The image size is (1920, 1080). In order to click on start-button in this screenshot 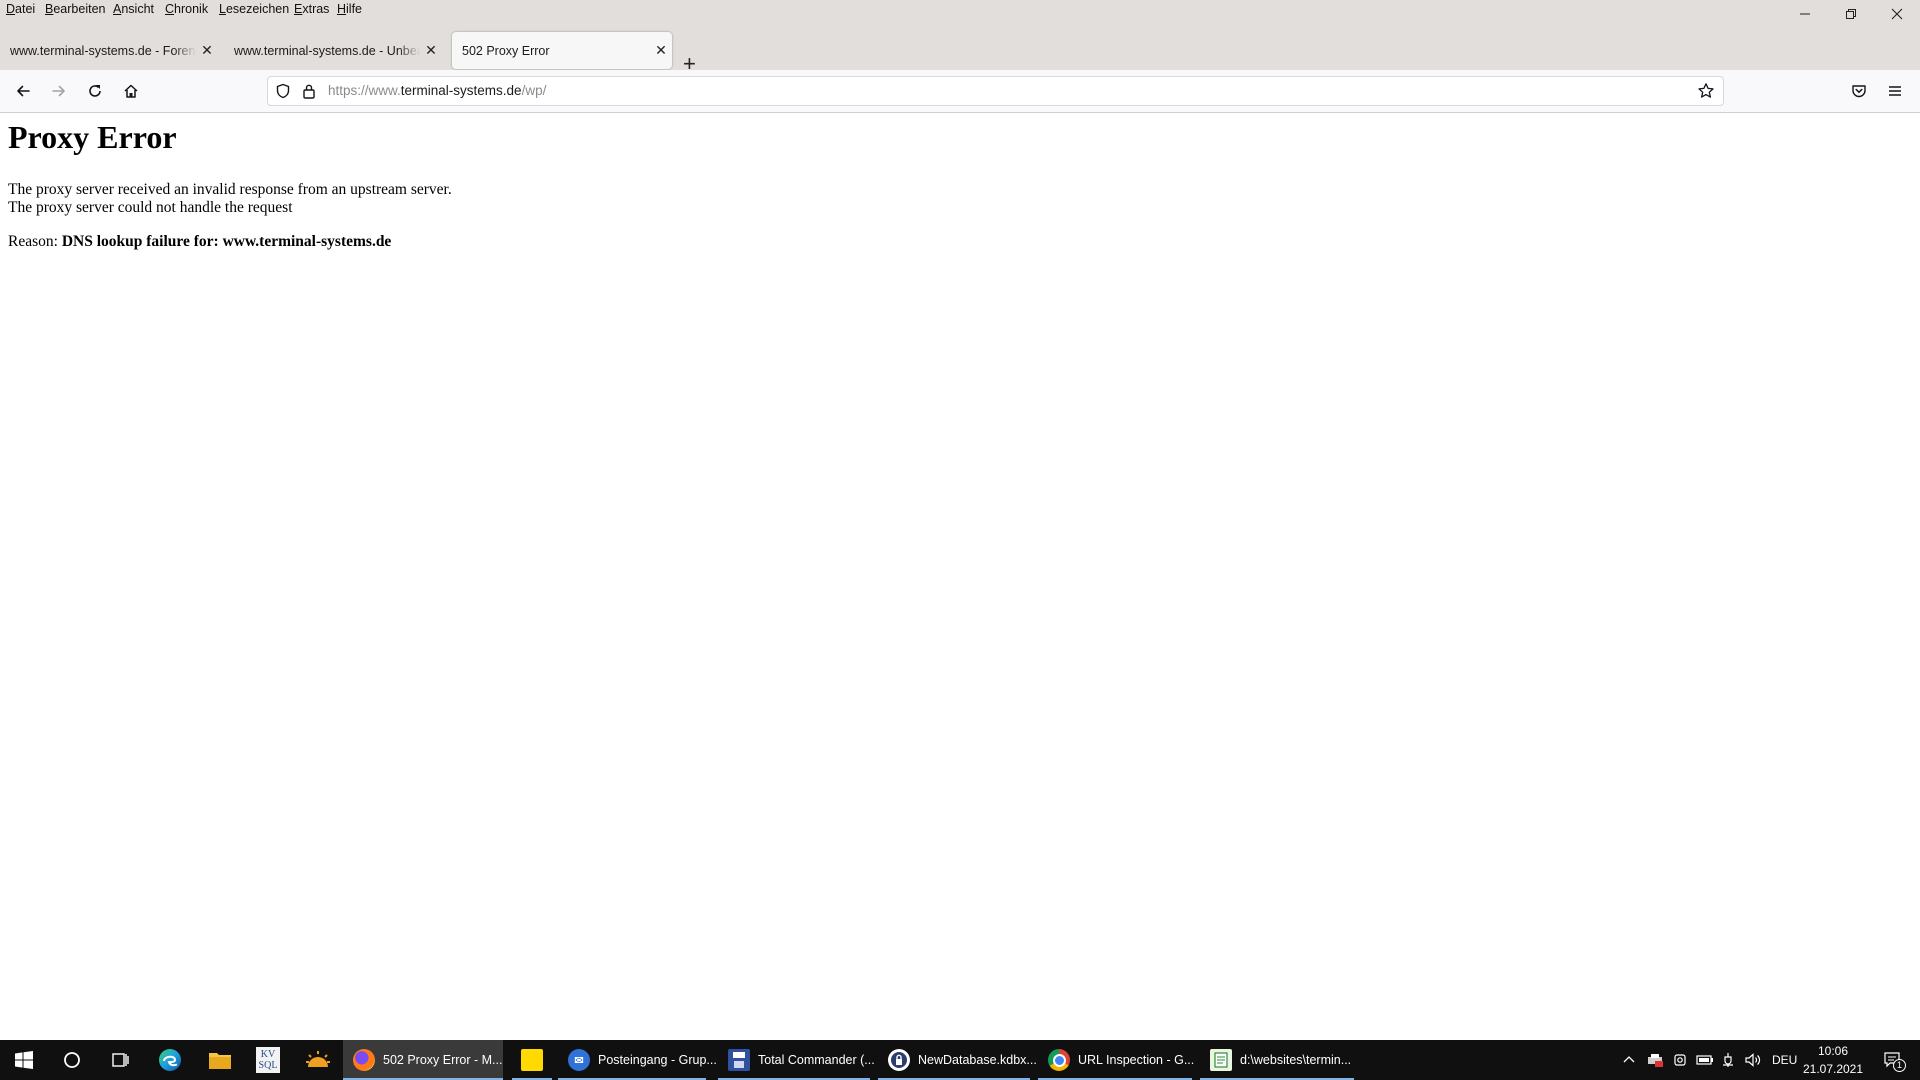, I will do `click(24, 1060)`.